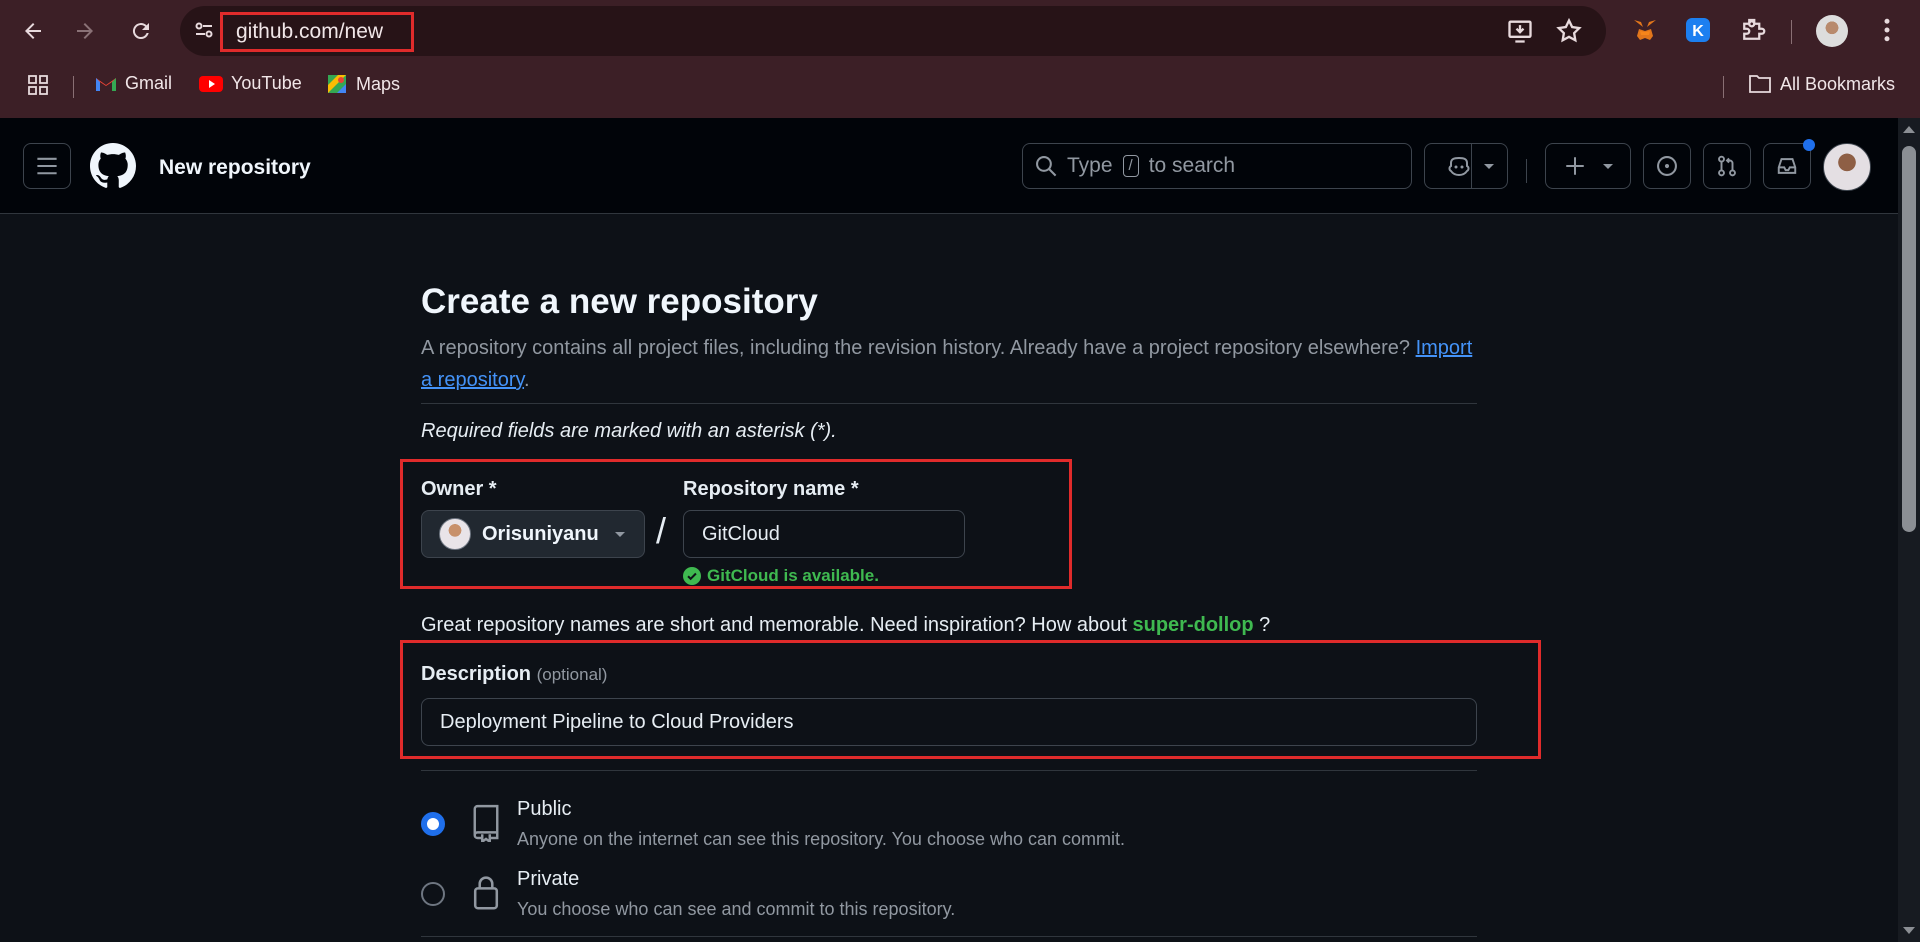 This screenshot has width=1920, height=942. What do you see at coordinates (692, 576) in the screenshot?
I see `check-circle-icon` at bounding box center [692, 576].